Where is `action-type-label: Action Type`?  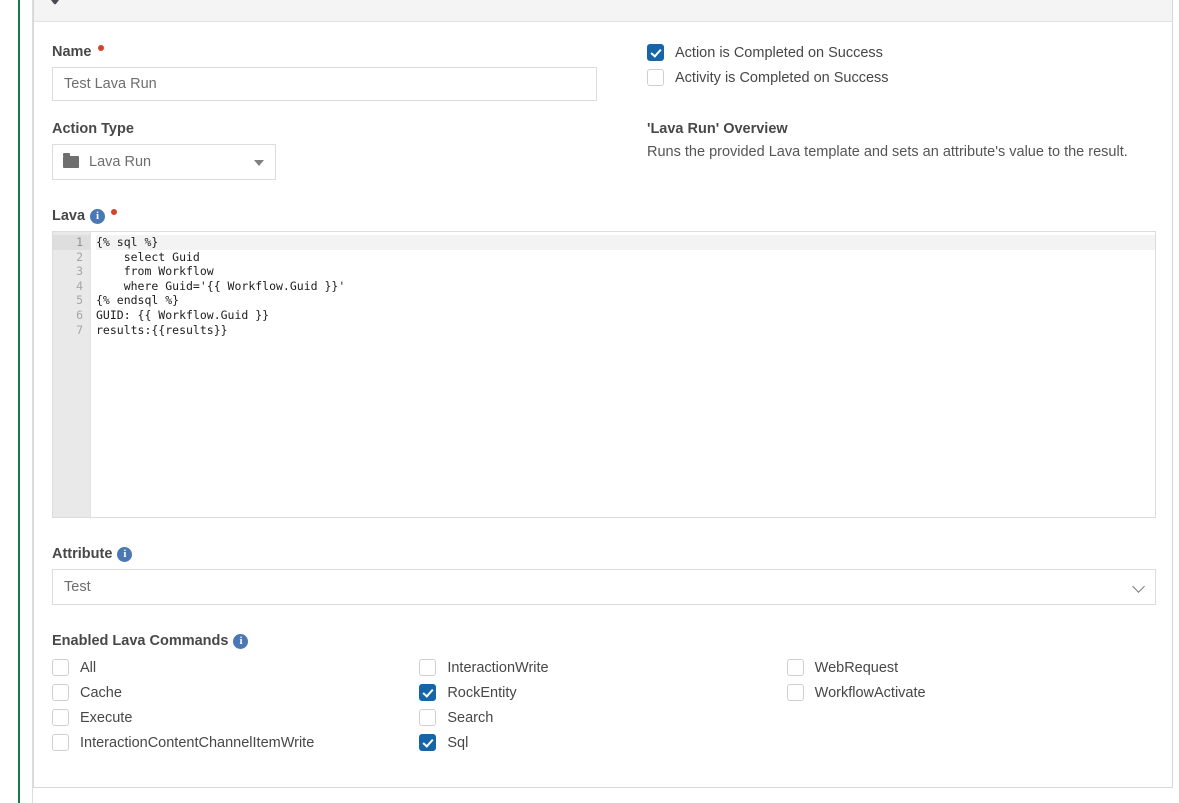 action-type-label: Action Type is located at coordinates (93, 129).